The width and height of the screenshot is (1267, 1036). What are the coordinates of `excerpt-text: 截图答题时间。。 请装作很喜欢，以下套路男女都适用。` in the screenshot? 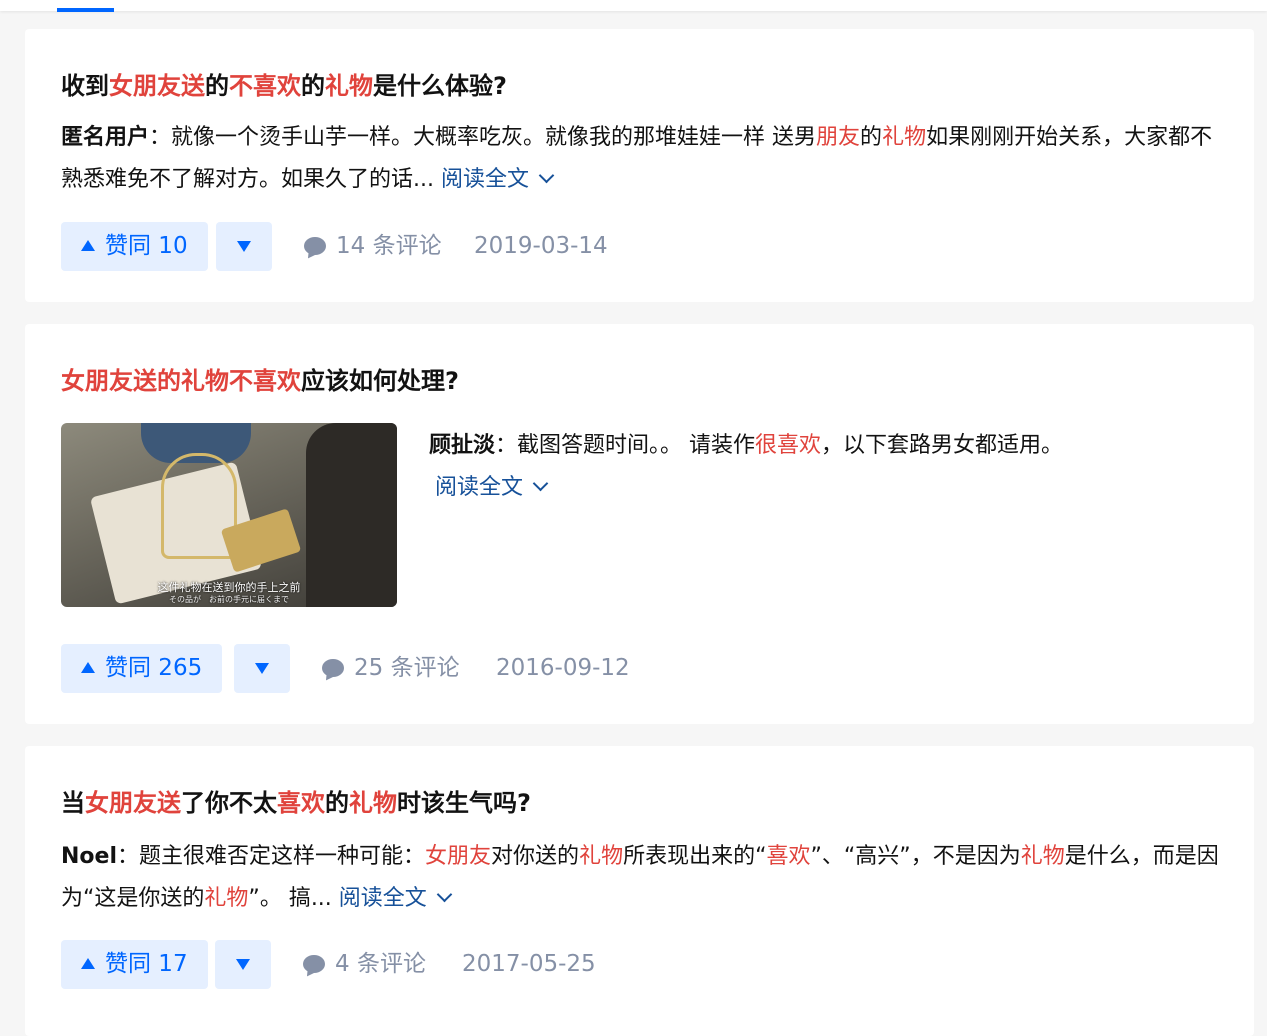 It's located at (790, 445).